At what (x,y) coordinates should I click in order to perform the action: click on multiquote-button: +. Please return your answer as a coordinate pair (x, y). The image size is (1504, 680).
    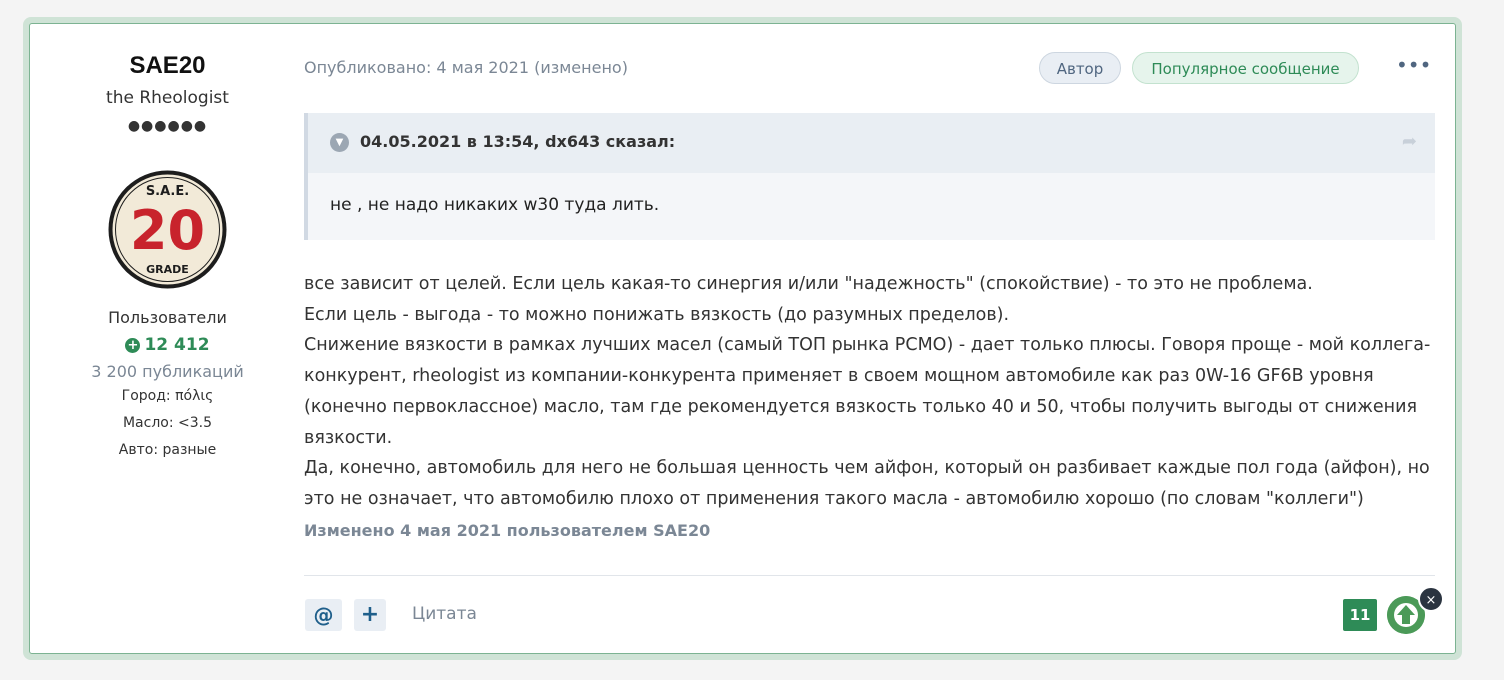
    Looking at the image, I should click on (370, 615).